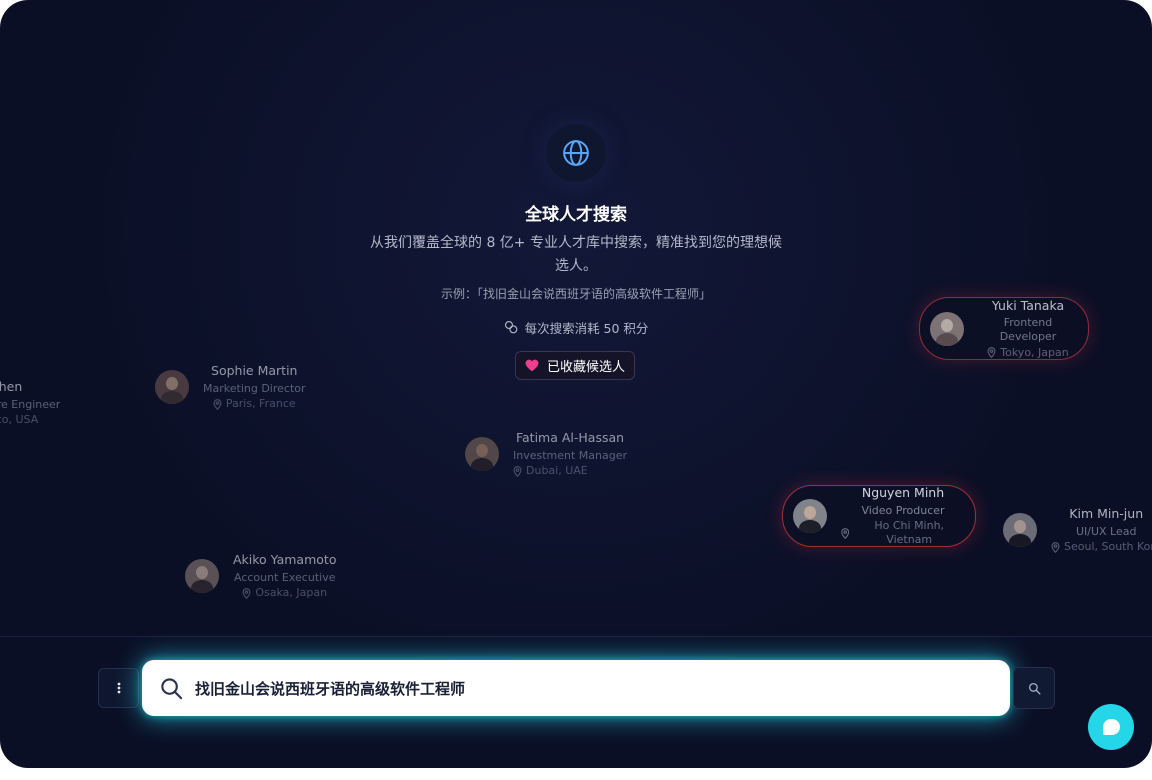  Describe the element at coordinates (1106, 531) in the screenshot. I see `candidate-role: UI/UX Lead` at that location.